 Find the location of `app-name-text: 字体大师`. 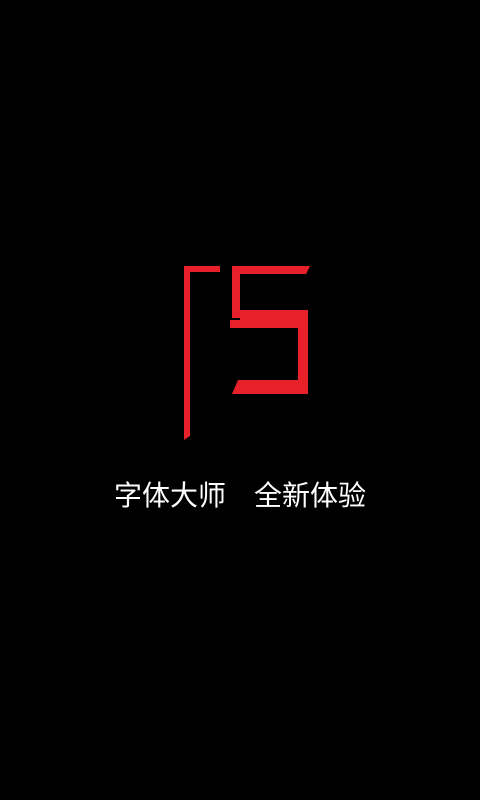

app-name-text: 字体大师 is located at coordinates (169, 495).